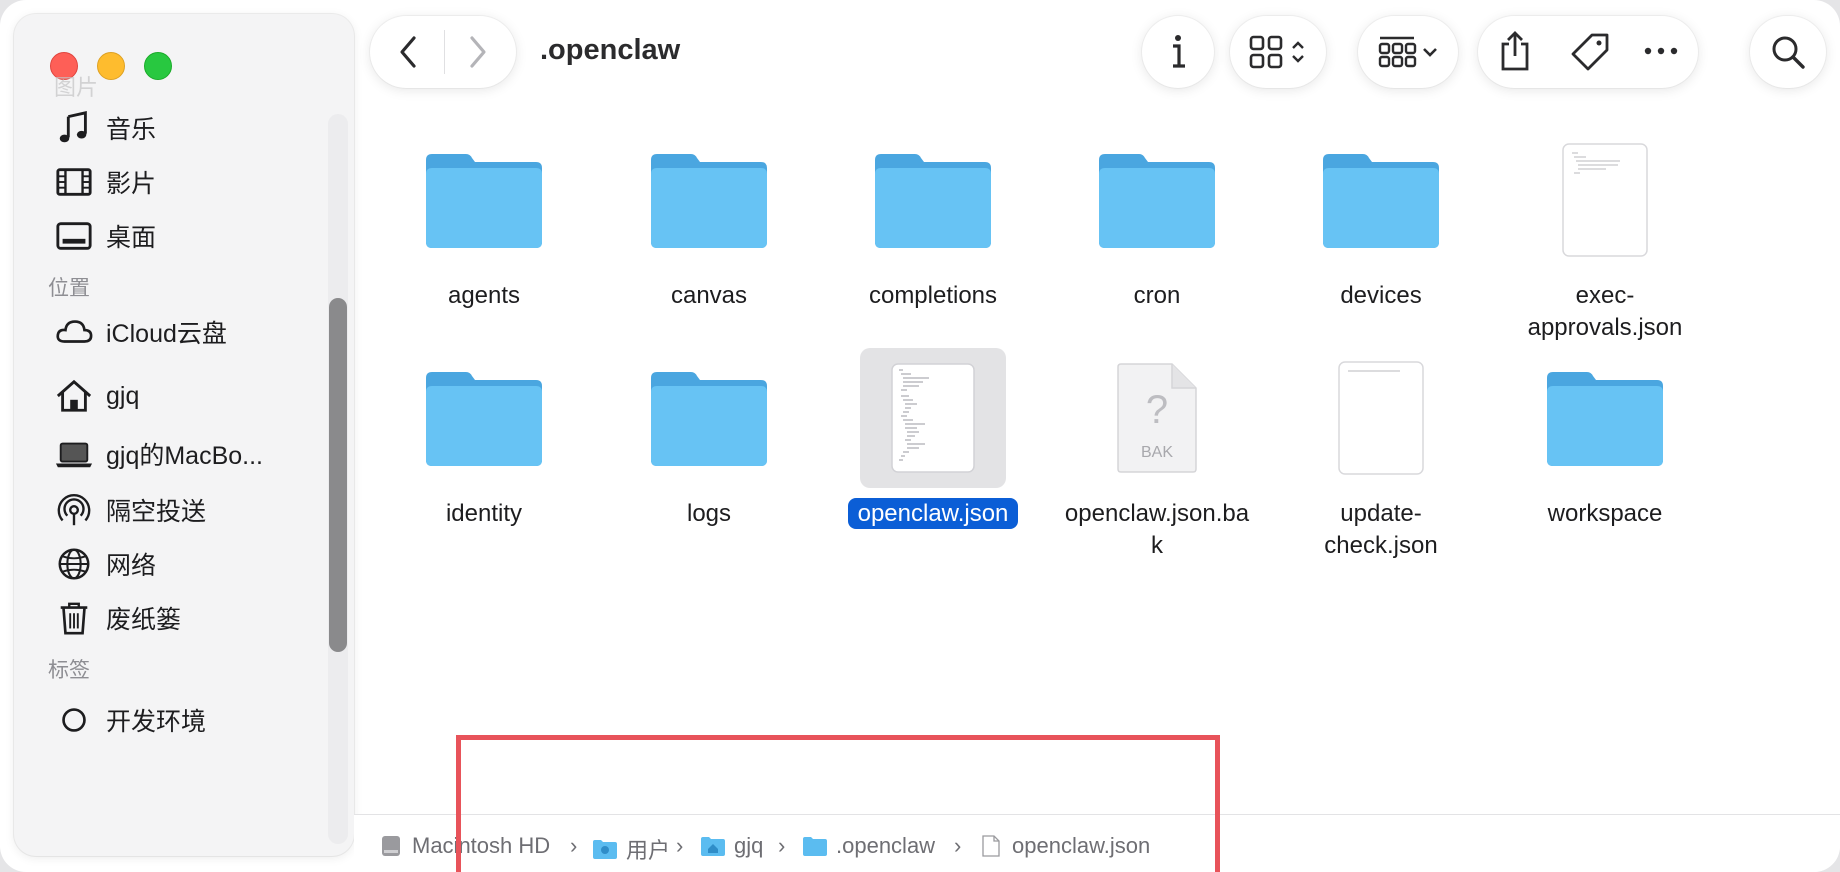 Image resolution: width=1840 pixels, height=872 pixels. What do you see at coordinates (484, 295) in the screenshot?
I see `file-name: agents` at bounding box center [484, 295].